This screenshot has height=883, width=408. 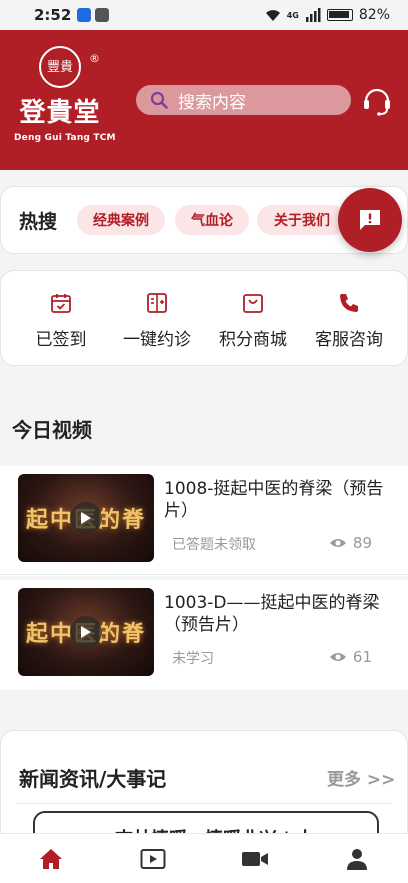 What do you see at coordinates (377, 100) in the screenshot?
I see `customer-service-headset-icon` at bounding box center [377, 100].